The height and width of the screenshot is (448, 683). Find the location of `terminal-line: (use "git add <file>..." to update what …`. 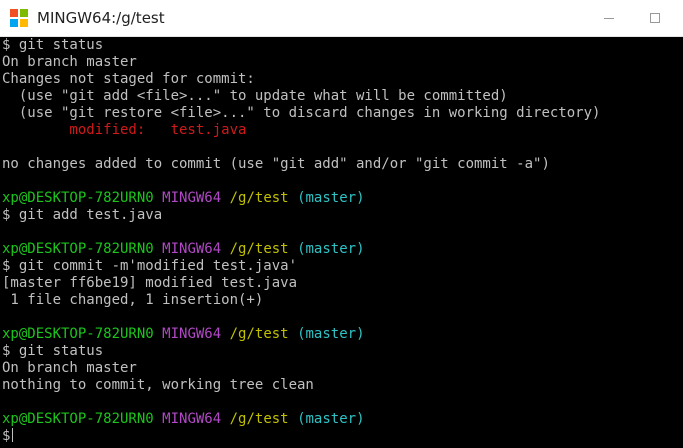

terminal-line: (use "git add <file>..." to update what … is located at coordinates (255, 96).